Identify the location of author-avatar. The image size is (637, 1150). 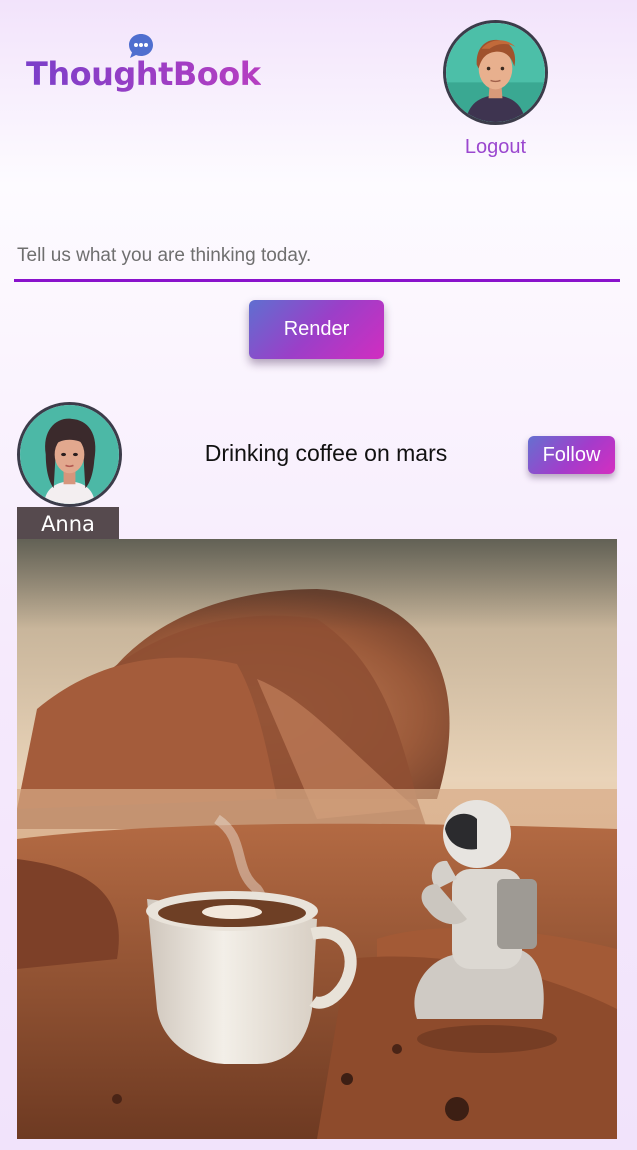
(69, 454).